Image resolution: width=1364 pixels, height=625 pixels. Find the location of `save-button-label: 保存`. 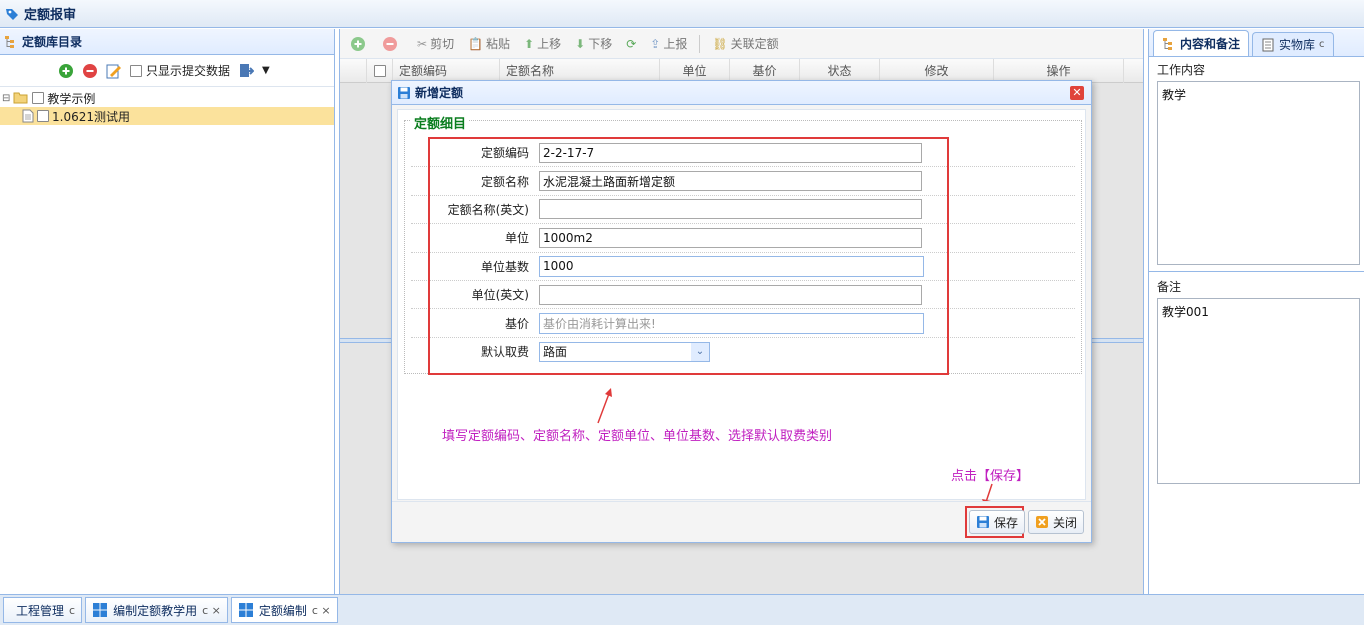

save-button-label: 保存 is located at coordinates (1006, 522).